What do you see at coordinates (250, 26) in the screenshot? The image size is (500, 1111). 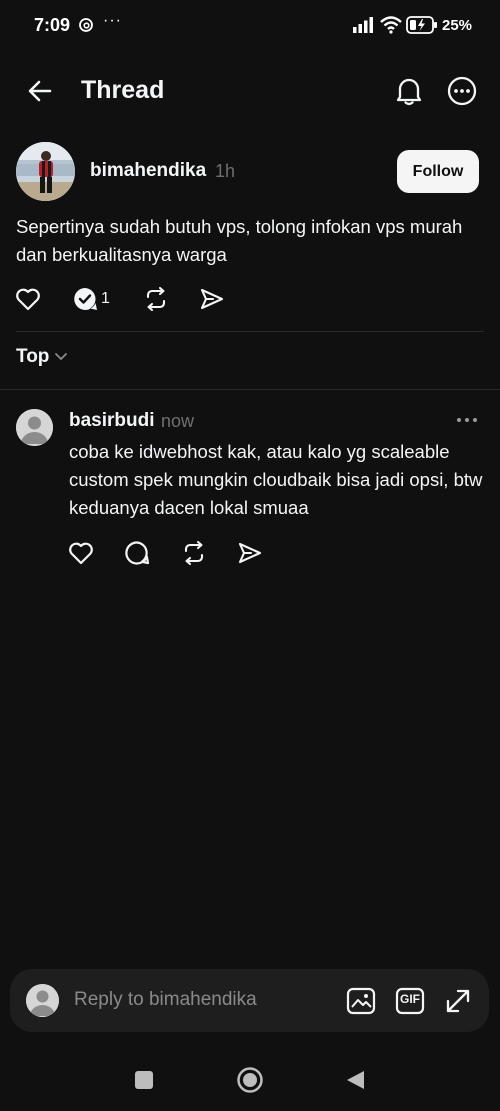 I see `status-bar: 7:09 ··· 25%` at bounding box center [250, 26].